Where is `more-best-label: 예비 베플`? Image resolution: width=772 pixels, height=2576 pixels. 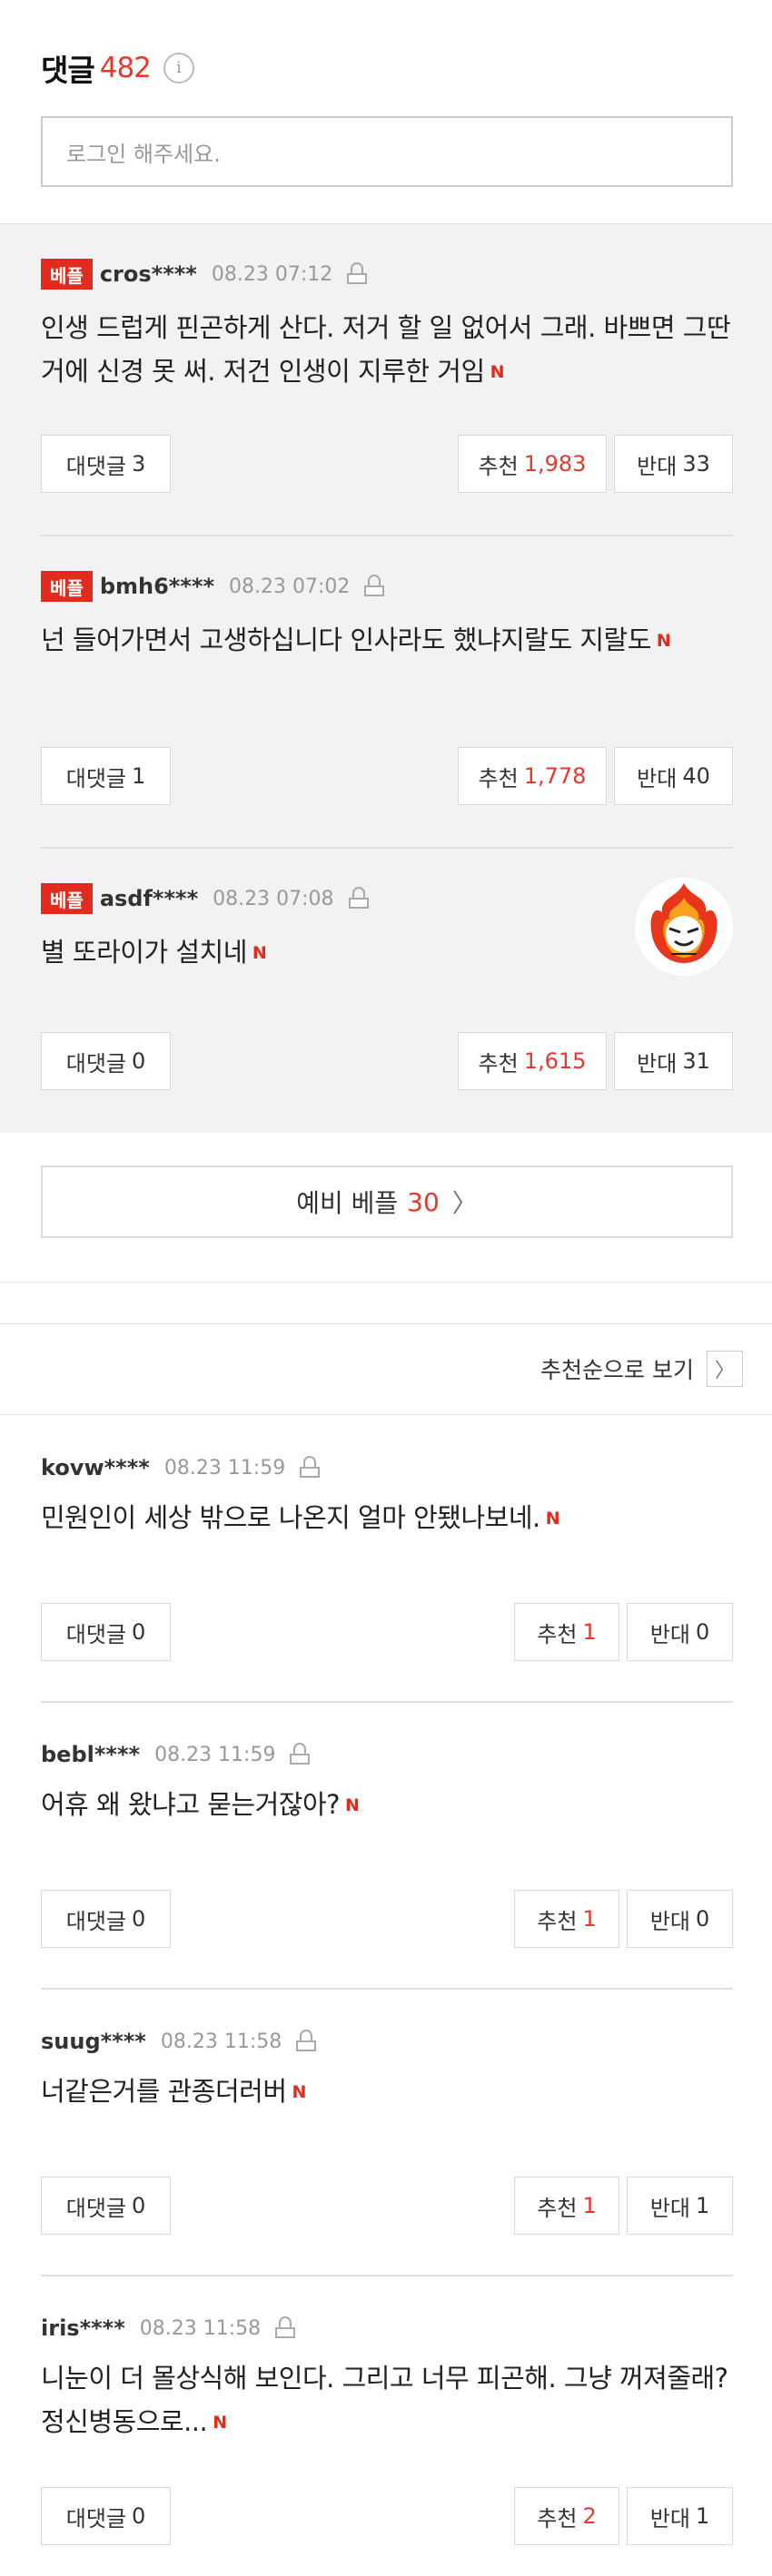
more-best-label: 예비 베플 is located at coordinates (347, 1203).